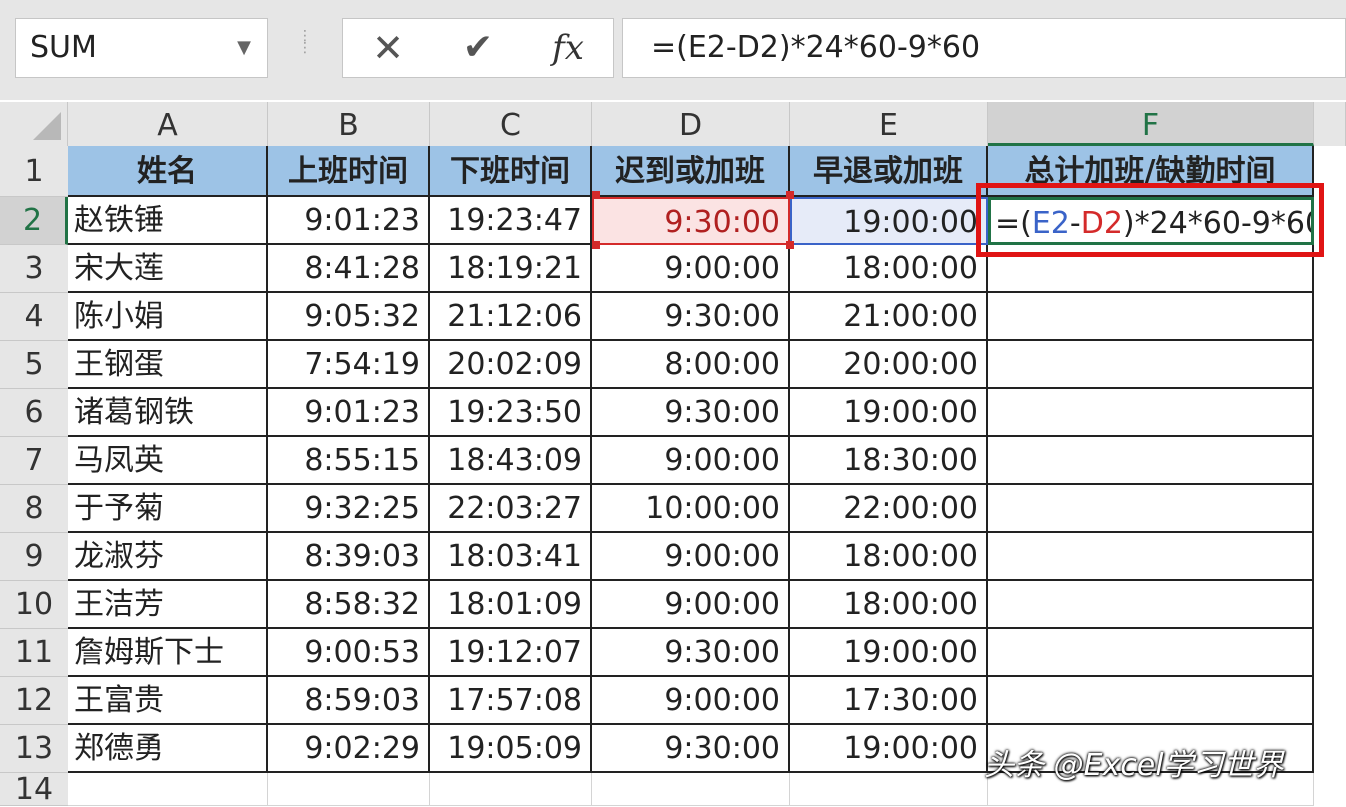 This screenshot has height=807, width=1346. Describe the element at coordinates (349, 171) in the screenshot. I see `header-cell-b: 上班时间` at that location.